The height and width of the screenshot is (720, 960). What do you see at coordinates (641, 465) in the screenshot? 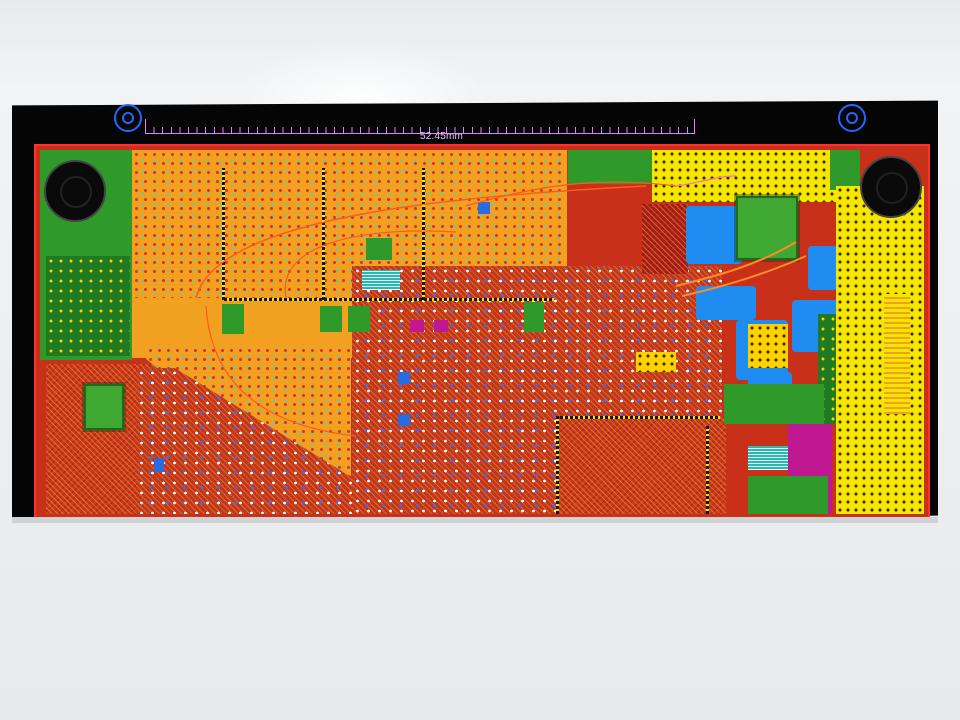
I see `copper-pour-red-center` at bounding box center [641, 465].